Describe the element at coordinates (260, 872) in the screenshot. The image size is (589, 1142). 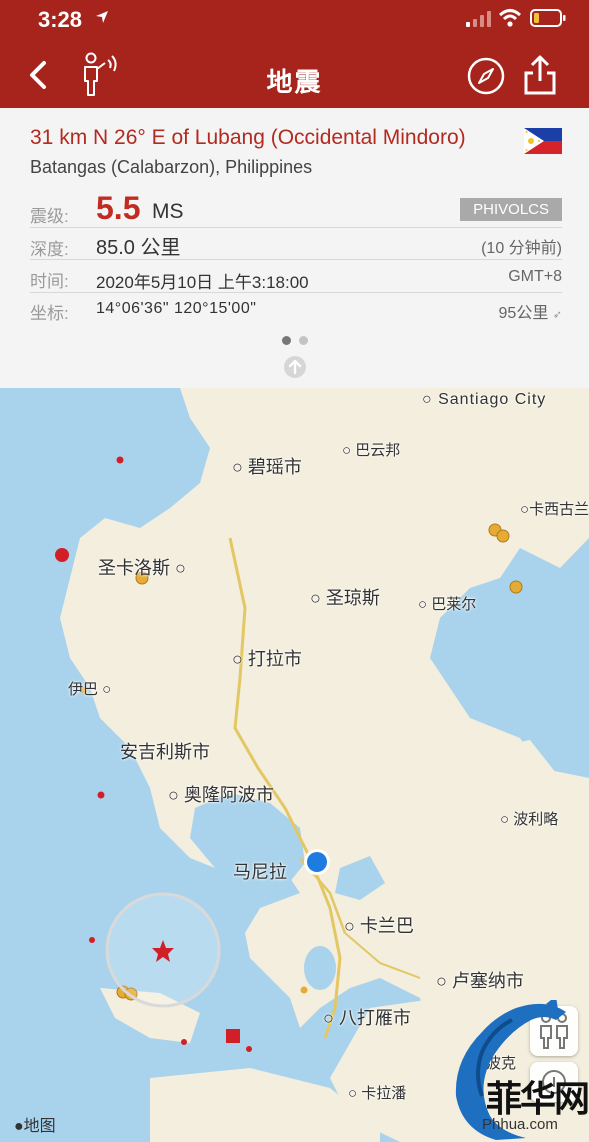
I see `place-manila: 马尼拉` at that location.